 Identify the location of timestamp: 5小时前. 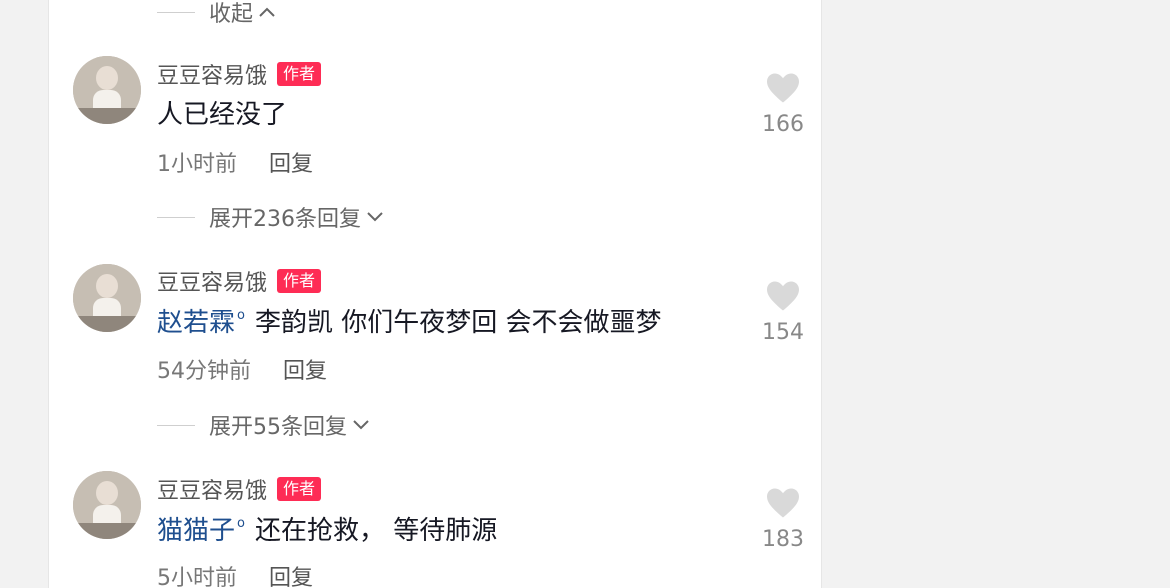
(197, 577).